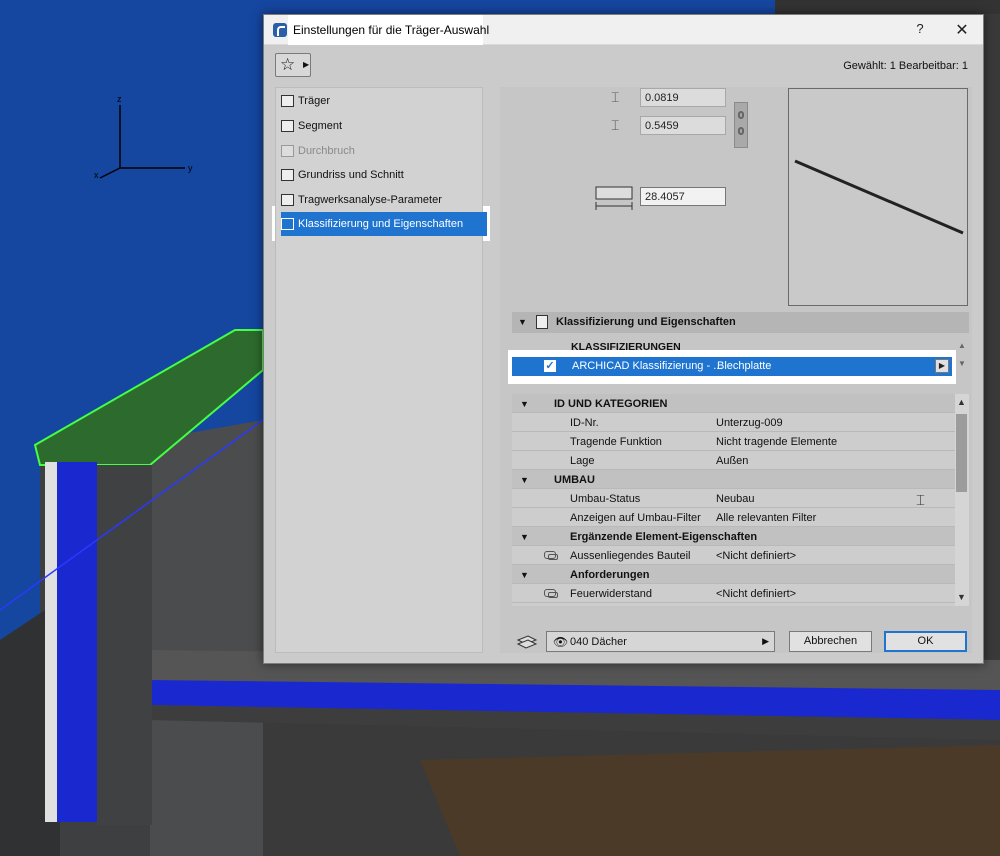 The height and width of the screenshot is (856, 1000). I want to click on property-label: Feuerwiderstand, so click(611, 594).